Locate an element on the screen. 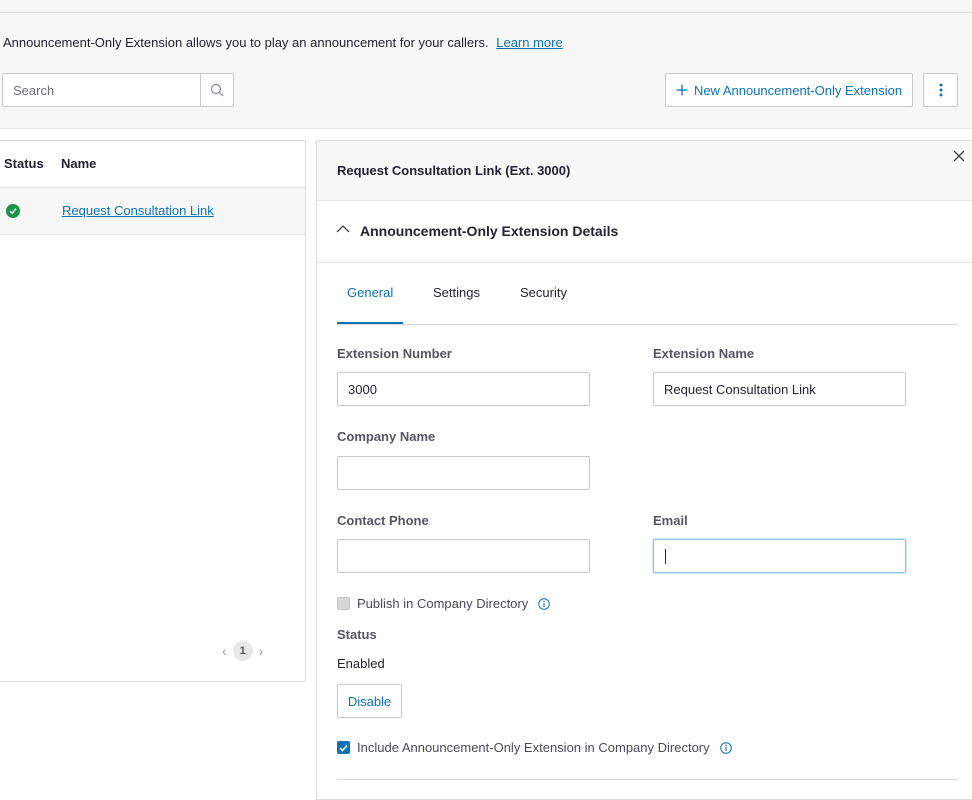 Image resolution: width=972 pixels, height=800 pixels. close-button is located at coordinates (961, 157).